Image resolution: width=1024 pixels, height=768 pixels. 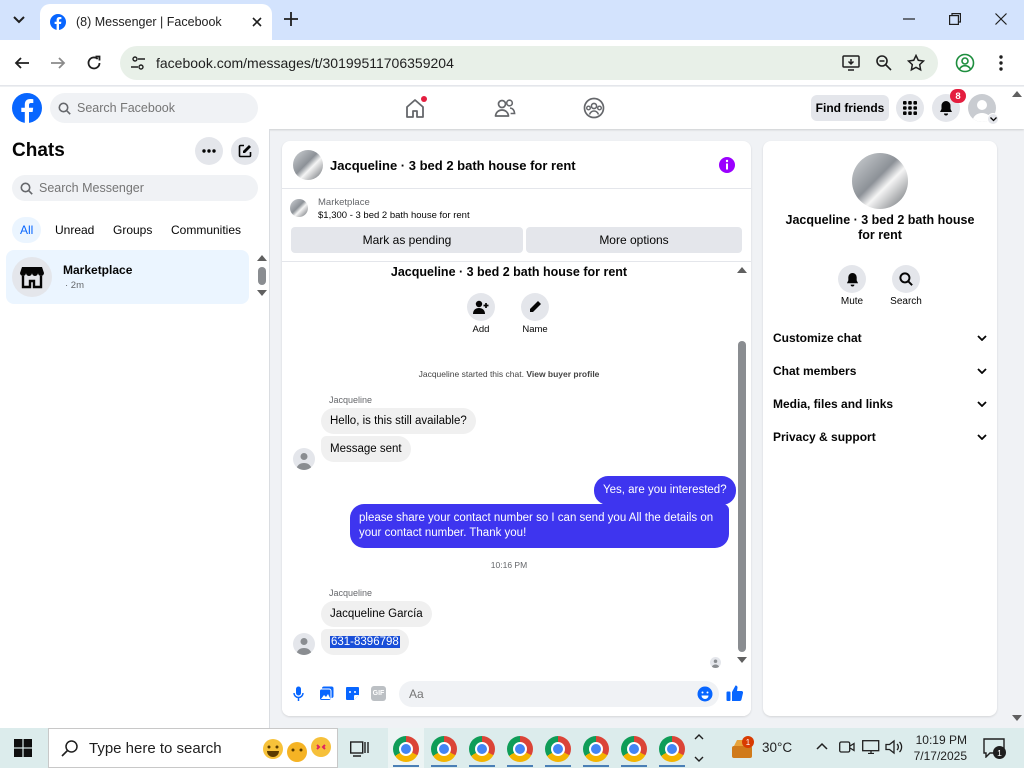 What do you see at coordinates (74, 230) in the screenshot?
I see `filter-tab-unread: Unread` at bounding box center [74, 230].